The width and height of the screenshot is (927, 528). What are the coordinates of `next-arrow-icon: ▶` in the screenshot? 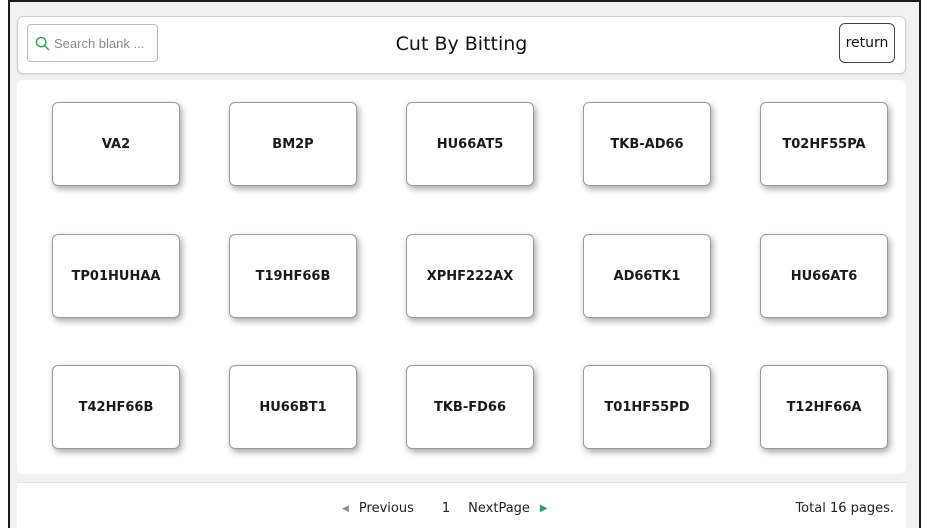 It's located at (544, 508).